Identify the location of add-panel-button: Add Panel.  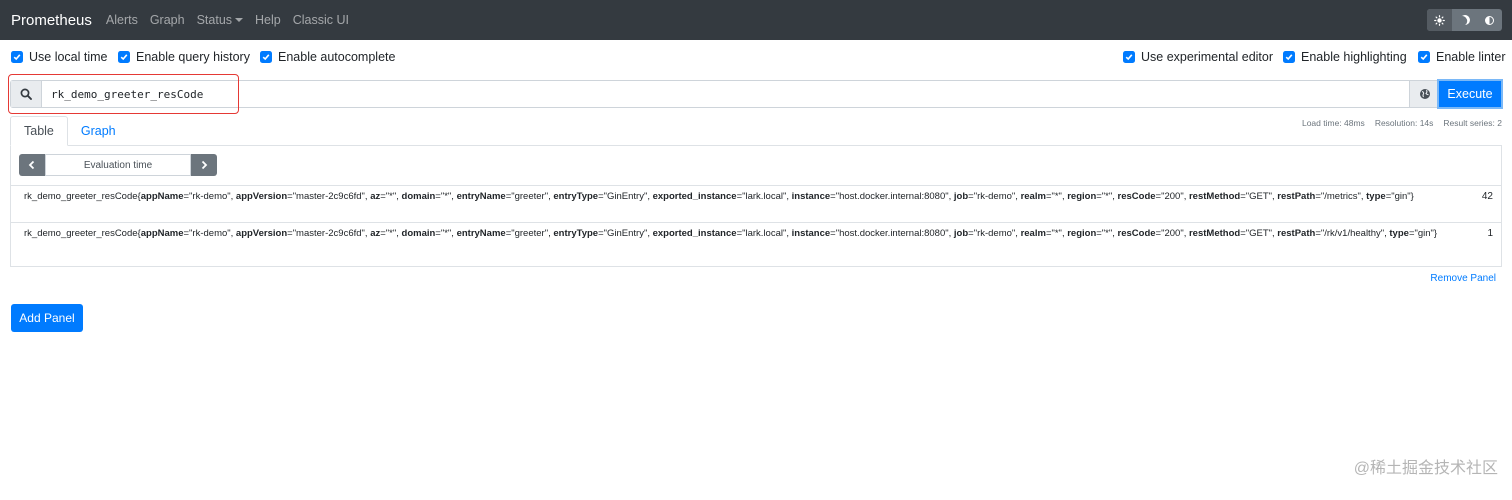
(47, 318).